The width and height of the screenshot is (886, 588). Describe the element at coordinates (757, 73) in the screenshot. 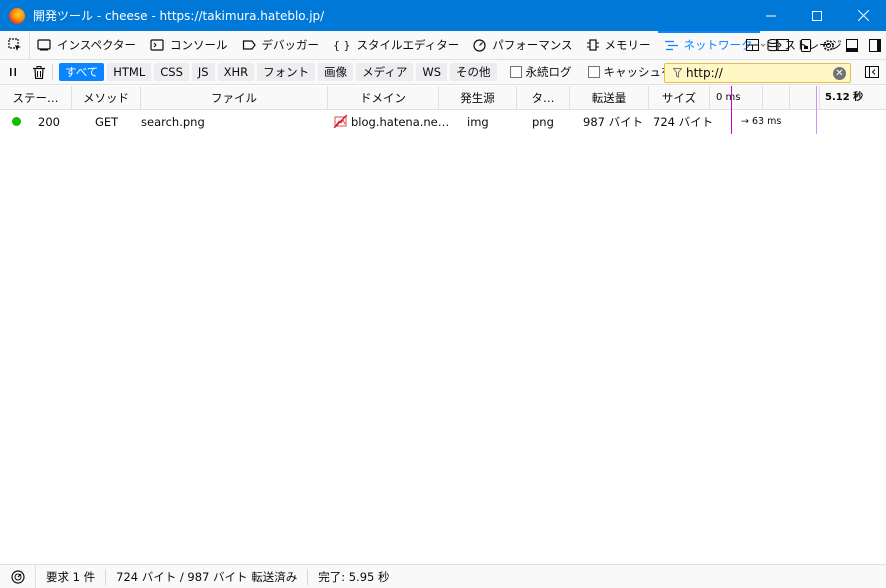

I see `url-filter-input: http:// ✕` at that location.